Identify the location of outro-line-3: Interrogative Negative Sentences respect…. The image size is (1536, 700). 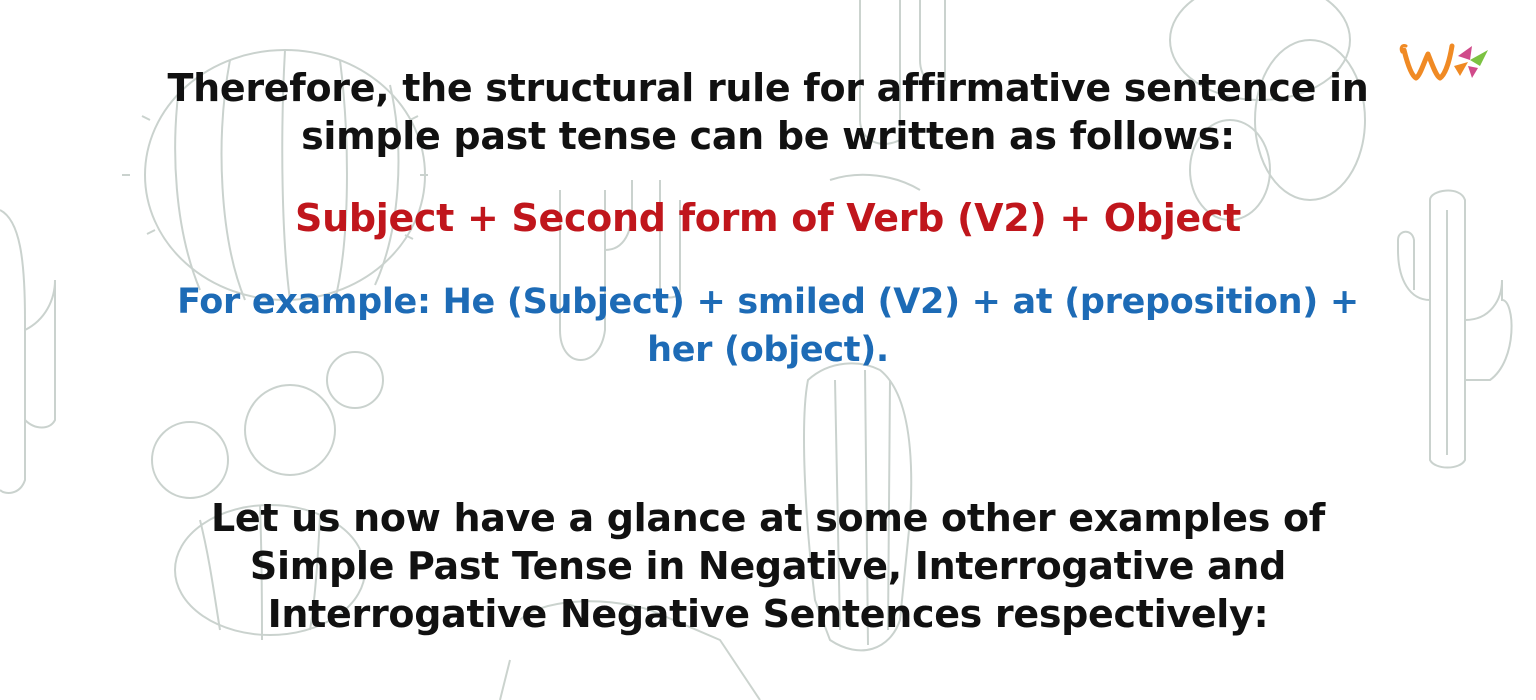
(768, 614).